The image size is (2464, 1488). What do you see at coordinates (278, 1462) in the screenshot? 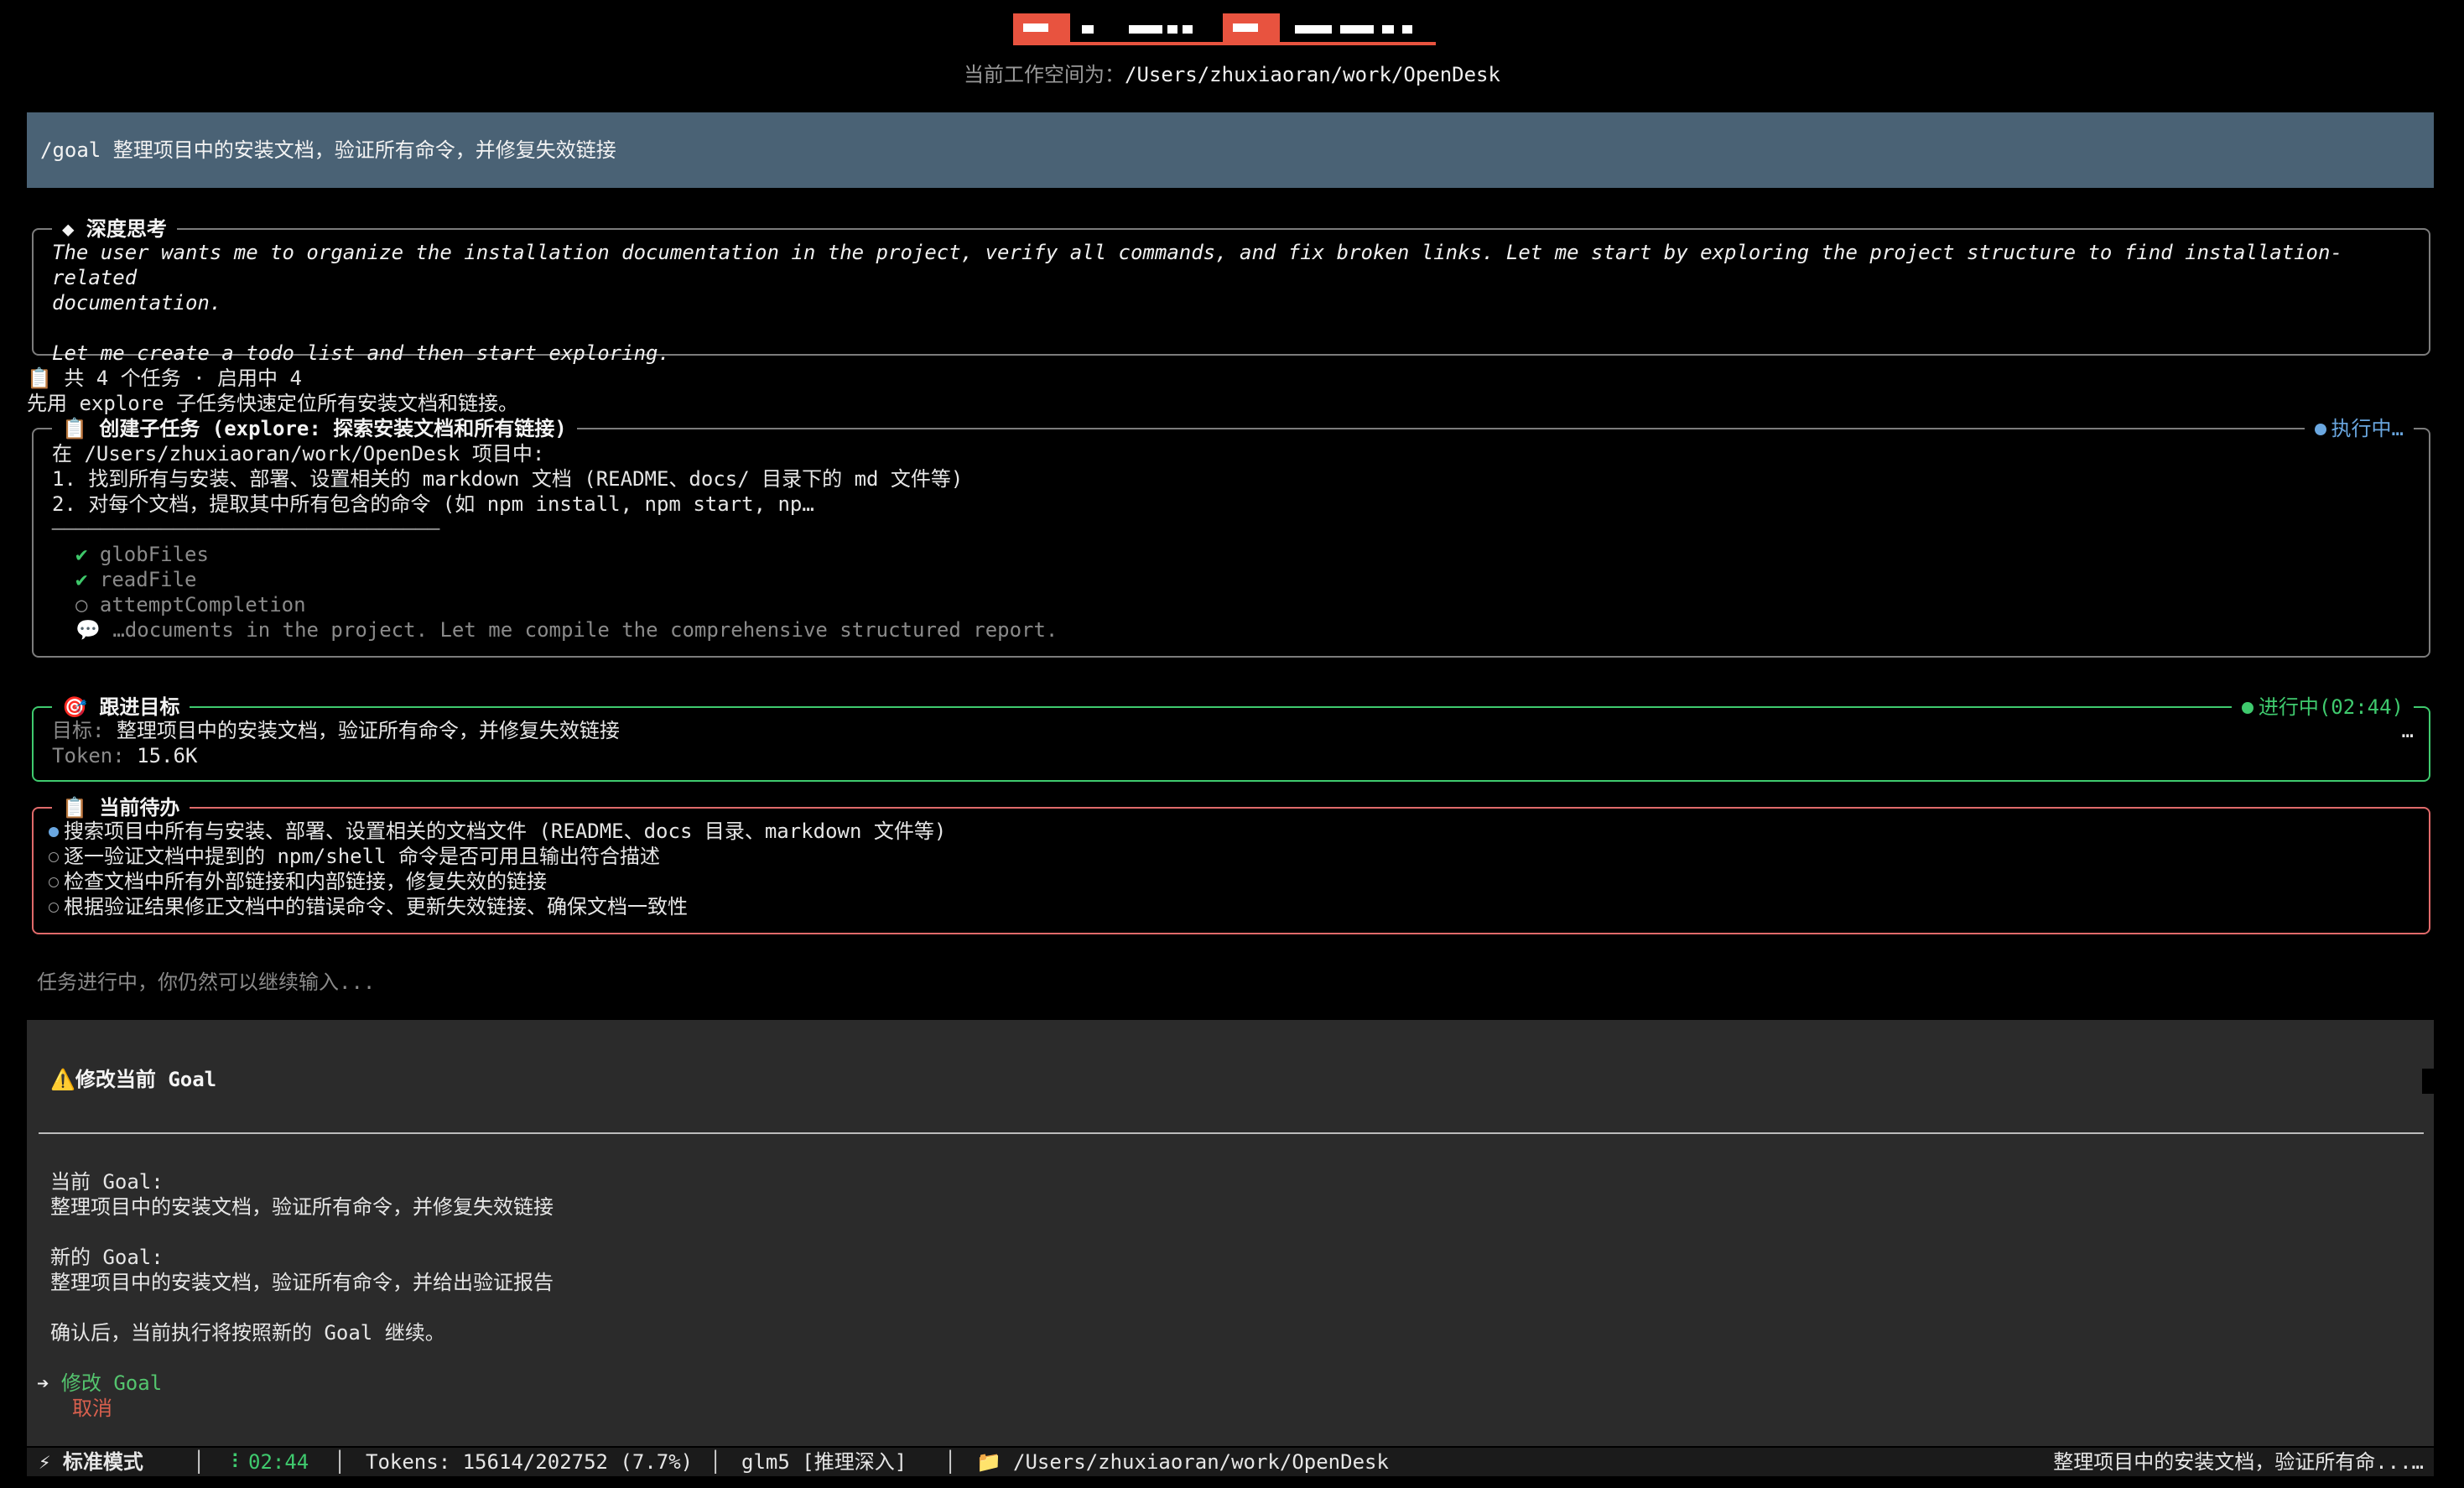
I see `elapsed-timer: 02:44` at bounding box center [278, 1462].